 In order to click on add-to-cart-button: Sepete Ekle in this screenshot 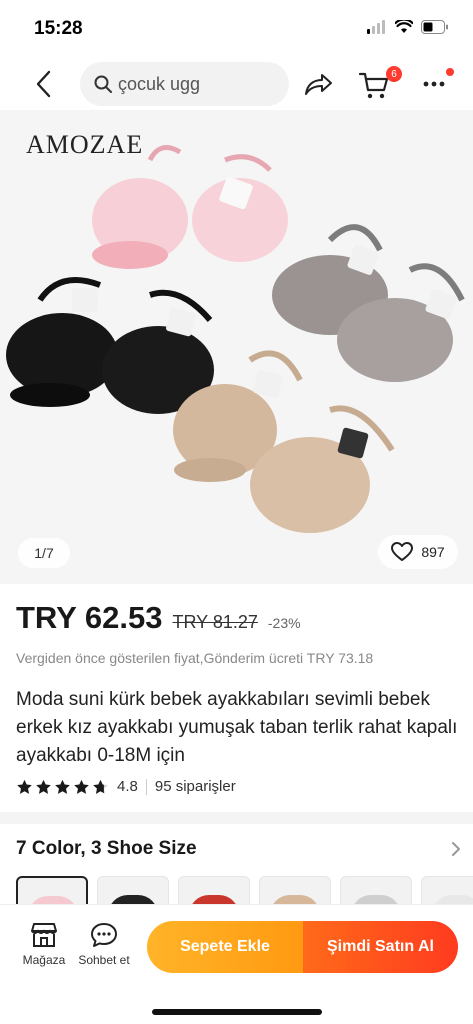, I will do `click(225, 947)`.